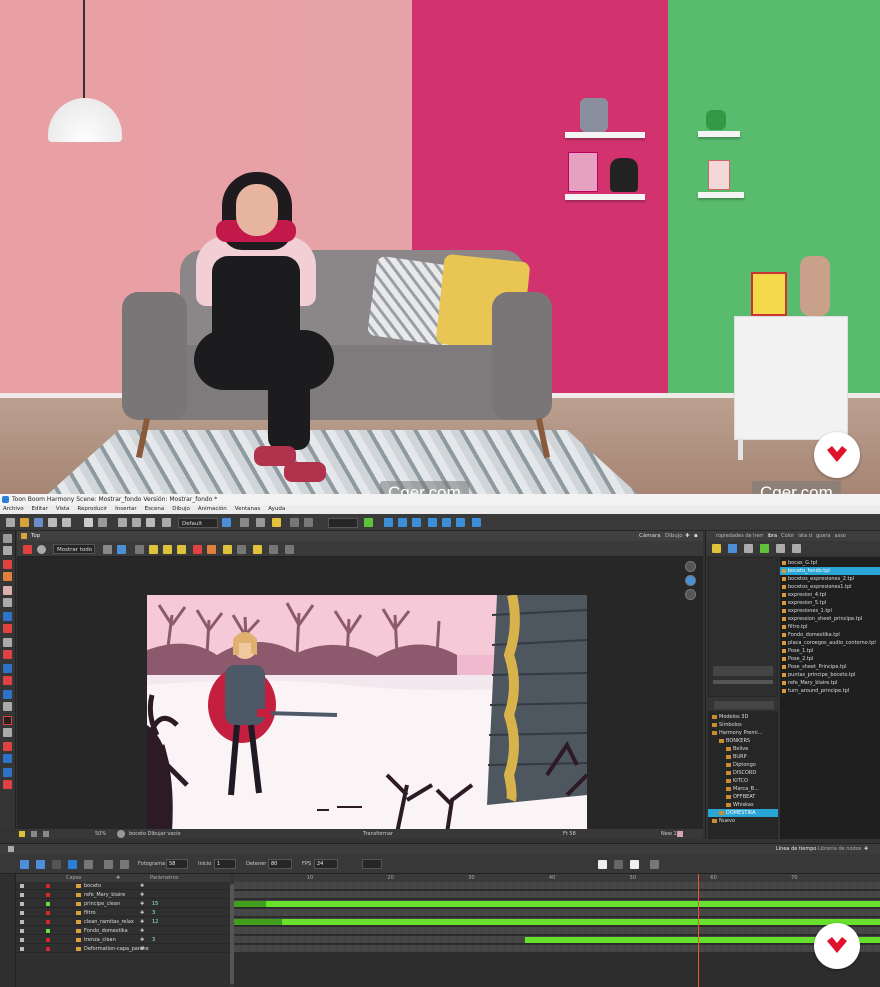  Describe the element at coordinates (74, 549) in the screenshot. I see `show-all-select: Mostrar todo` at that location.